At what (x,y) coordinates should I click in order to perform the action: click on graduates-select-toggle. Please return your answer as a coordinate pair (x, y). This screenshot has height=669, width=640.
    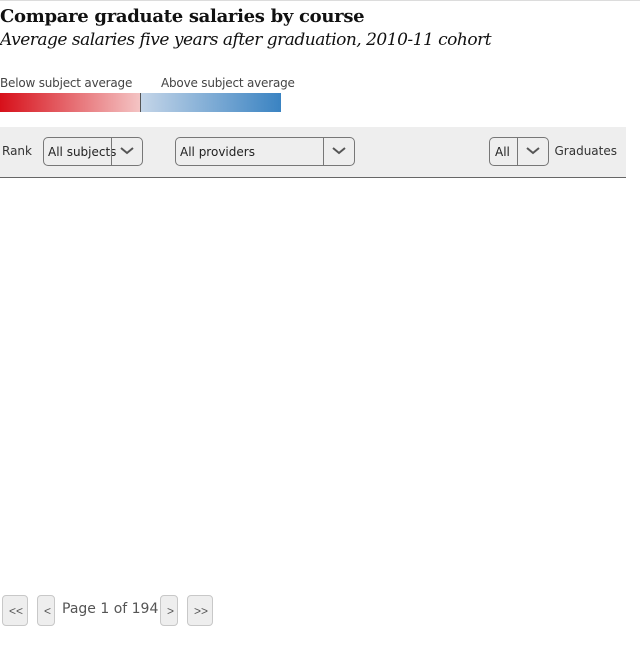
    Looking at the image, I should click on (532, 151).